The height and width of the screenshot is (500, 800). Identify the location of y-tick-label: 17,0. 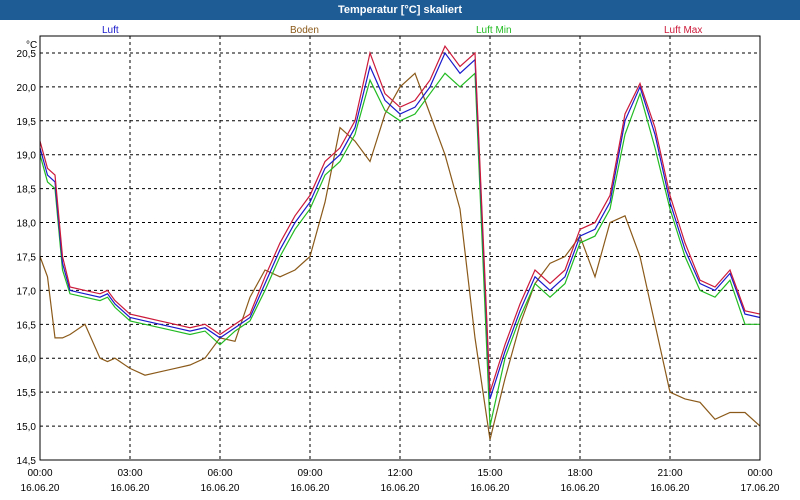
(27, 291).